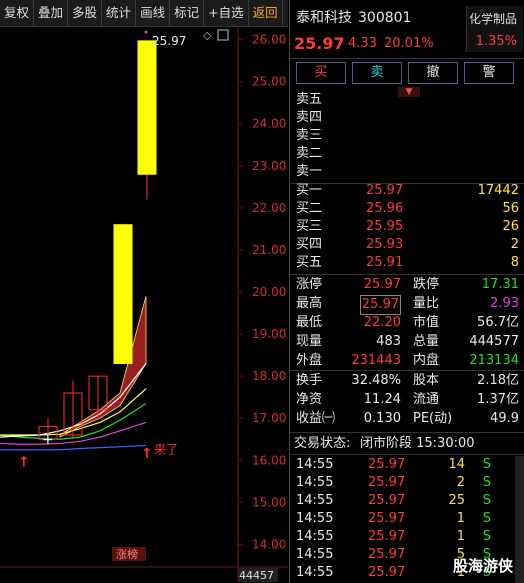 This screenshot has width=524, height=583. I want to click on stats-row: 涨停 25.97 跌停 17.31, so click(407, 285).